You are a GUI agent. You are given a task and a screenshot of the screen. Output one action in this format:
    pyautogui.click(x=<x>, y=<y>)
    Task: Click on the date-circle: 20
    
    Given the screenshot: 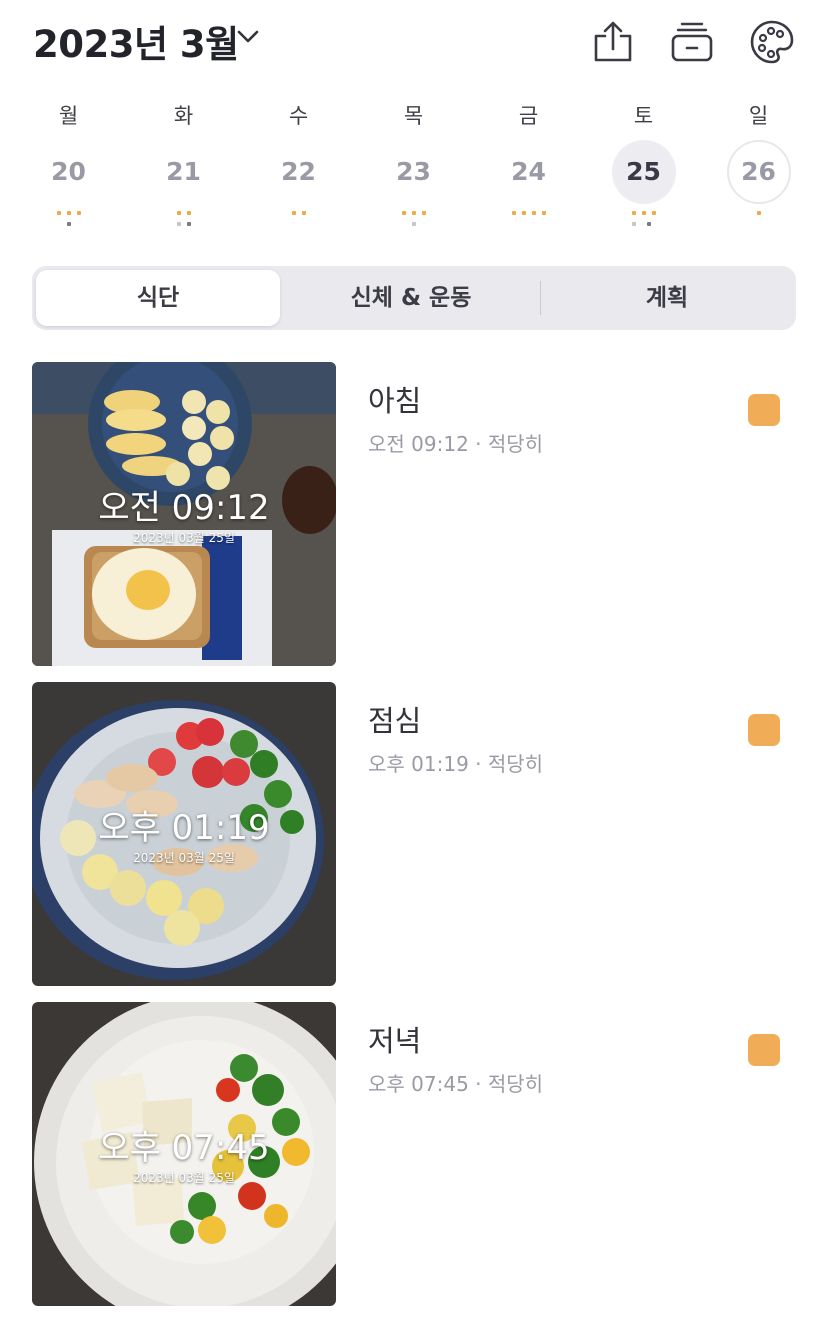 What is the action you would take?
    pyautogui.click(x=69, y=172)
    